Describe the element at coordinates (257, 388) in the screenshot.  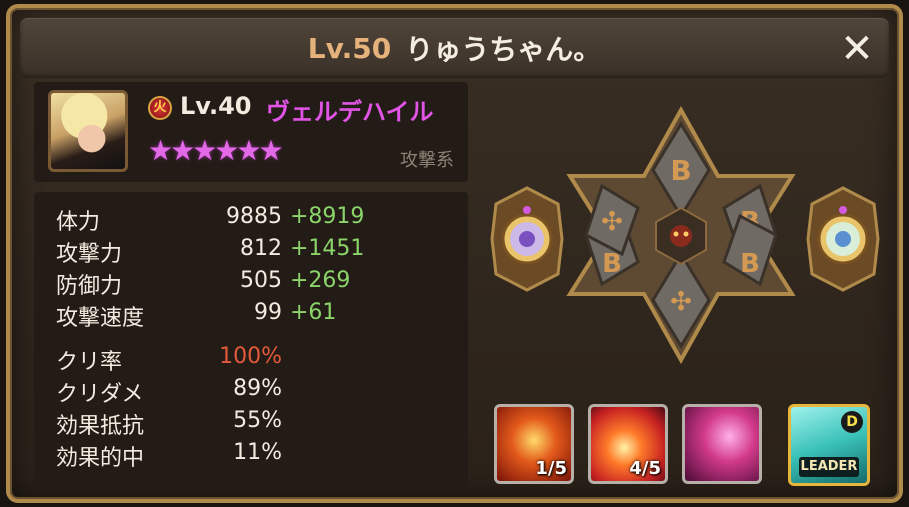
I see `stat-value: 89%` at that location.